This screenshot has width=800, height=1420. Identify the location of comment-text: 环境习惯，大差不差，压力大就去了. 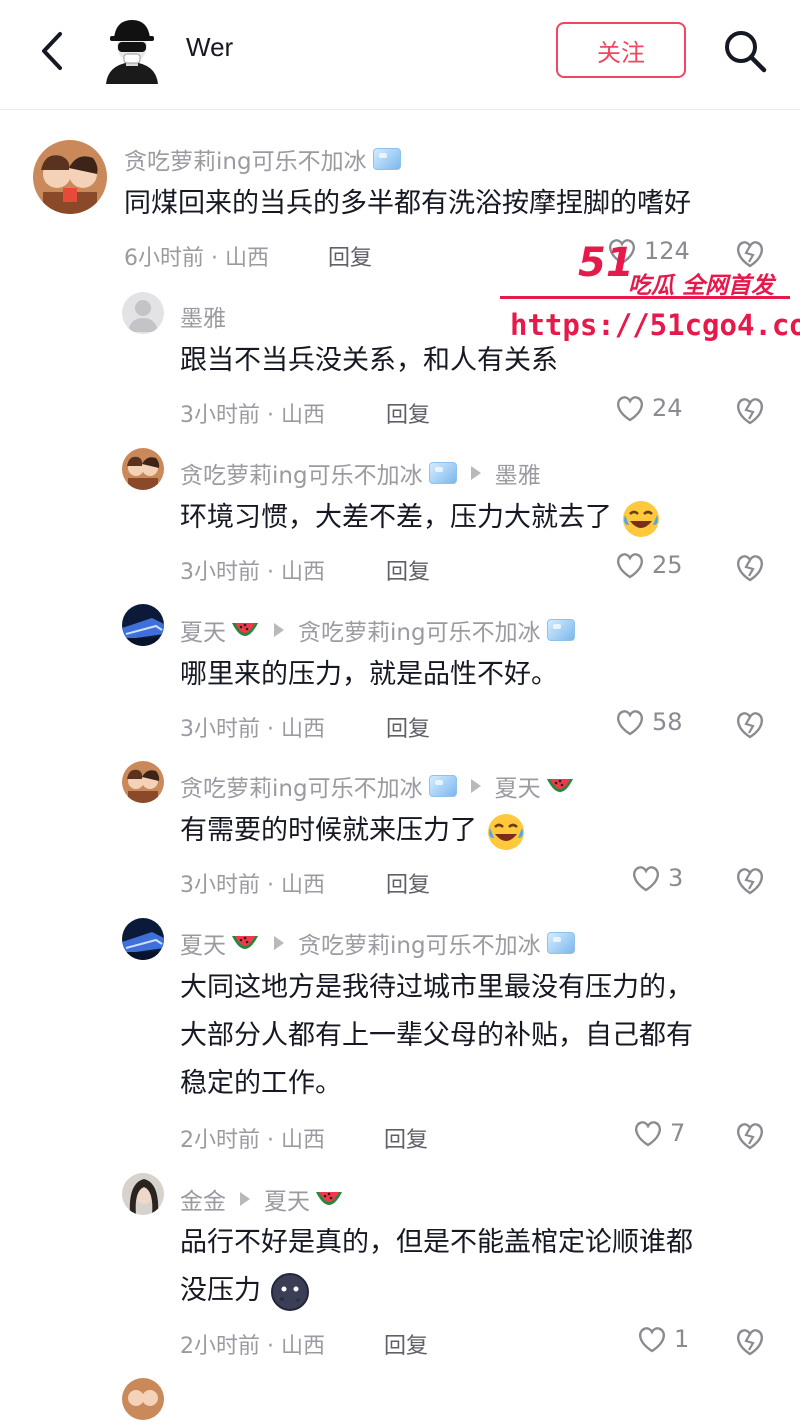
(420, 518).